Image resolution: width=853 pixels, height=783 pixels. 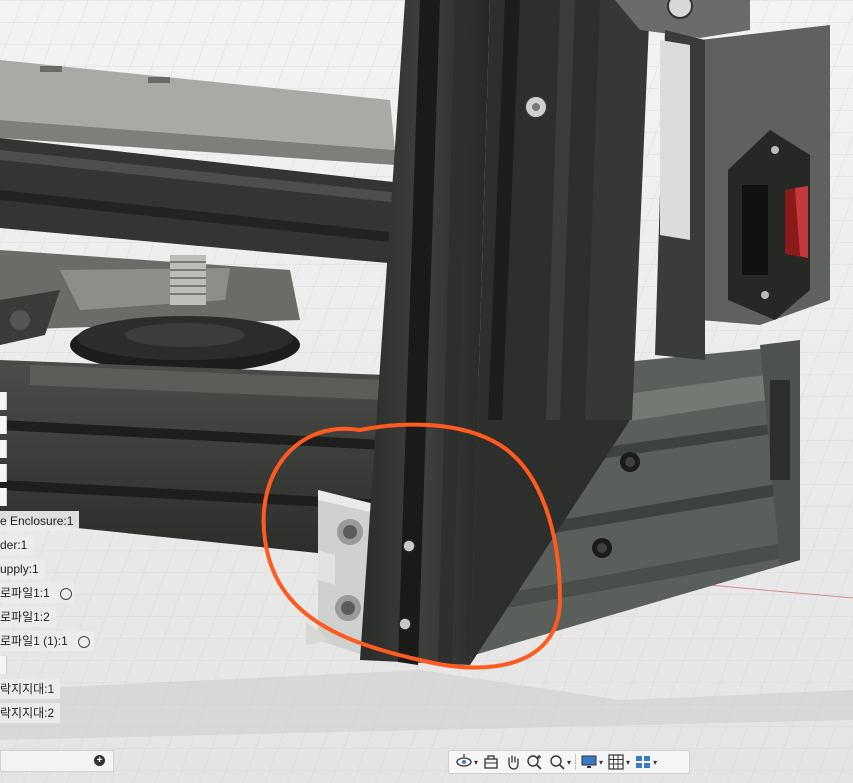 I want to click on plus-circle-icon: +, so click(x=99, y=760).